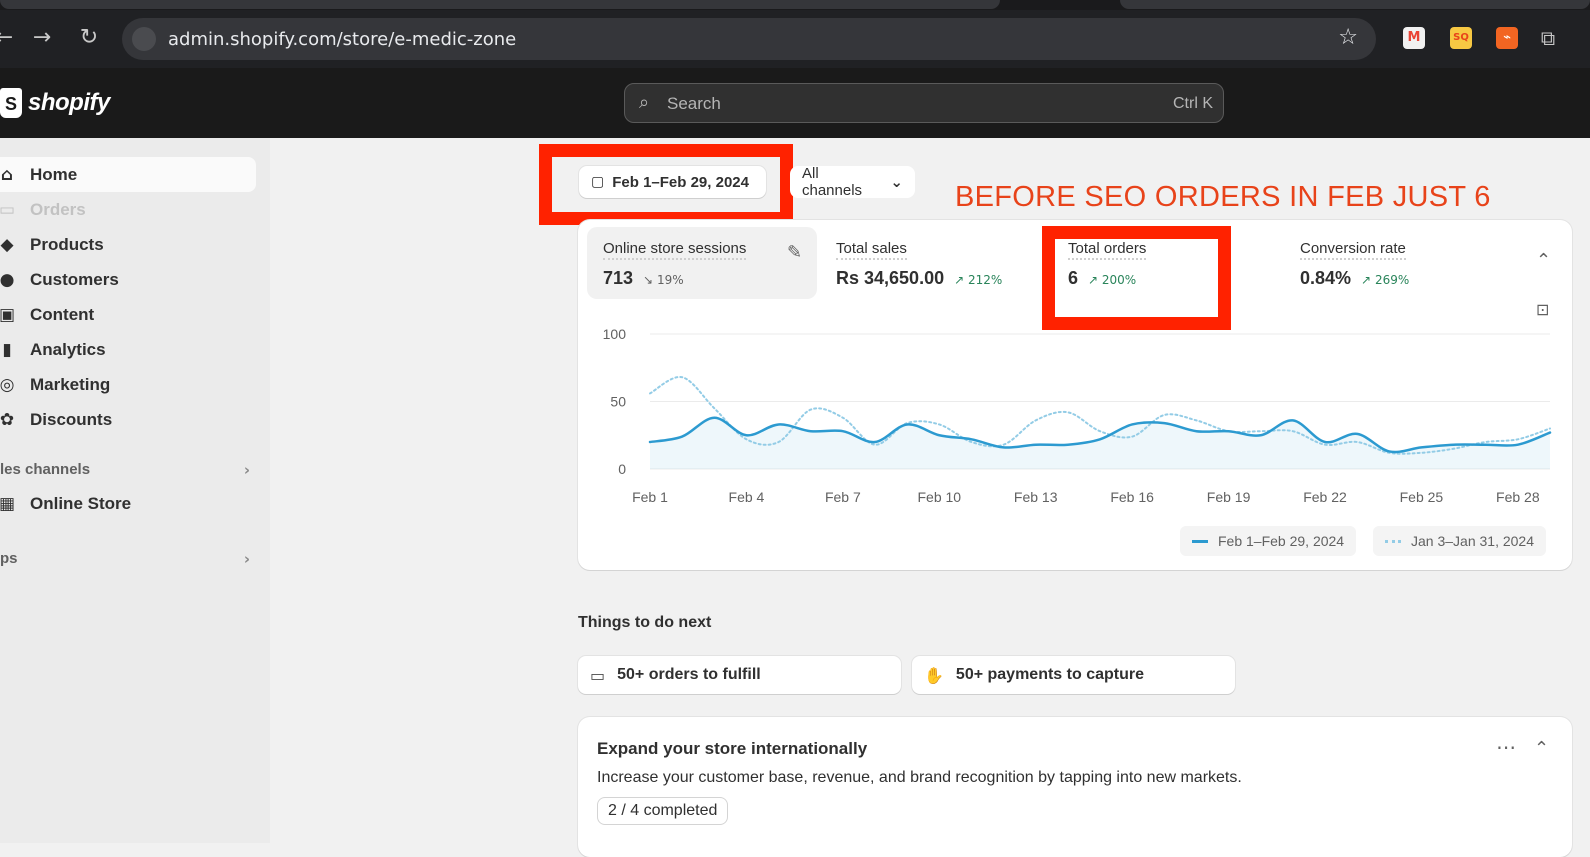 The height and width of the screenshot is (857, 1590). Describe the element at coordinates (732, 748) in the screenshot. I see `expand-card-title: Expand your store internationally` at that location.